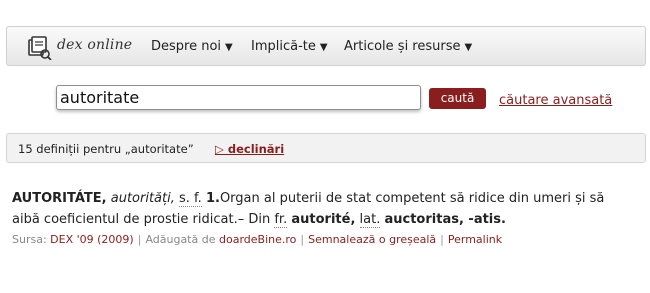 This screenshot has height=293, width=650. Describe the element at coordinates (370, 220) in the screenshot. I see `lat-abbr: lat.` at that location.